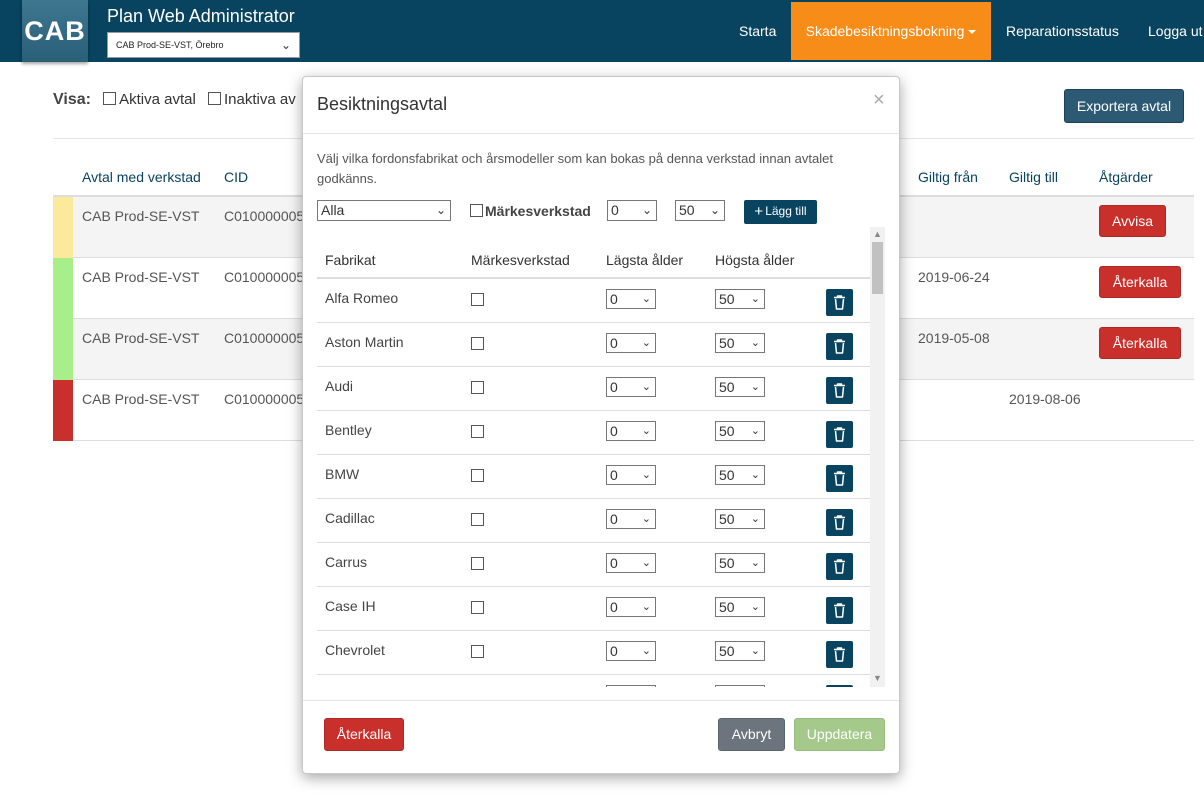 The image size is (1204, 796). Describe the element at coordinates (1175, 31) in the screenshot. I see `nav-logout: Logga ut` at that location.